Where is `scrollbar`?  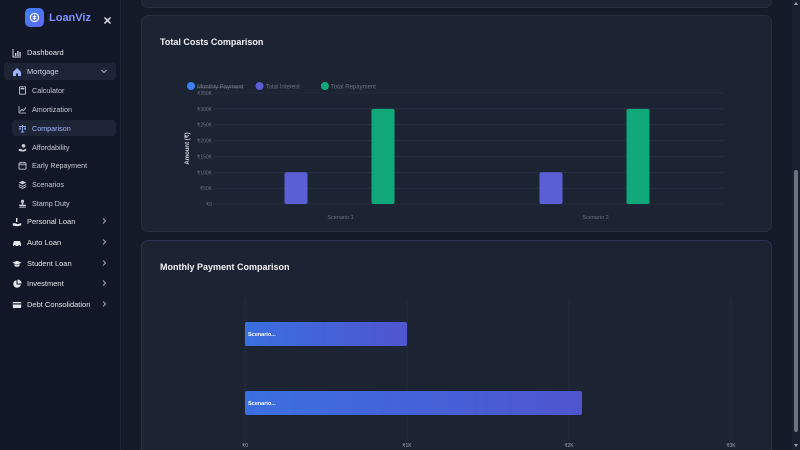 scrollbar is located at coordinates (796, 225).